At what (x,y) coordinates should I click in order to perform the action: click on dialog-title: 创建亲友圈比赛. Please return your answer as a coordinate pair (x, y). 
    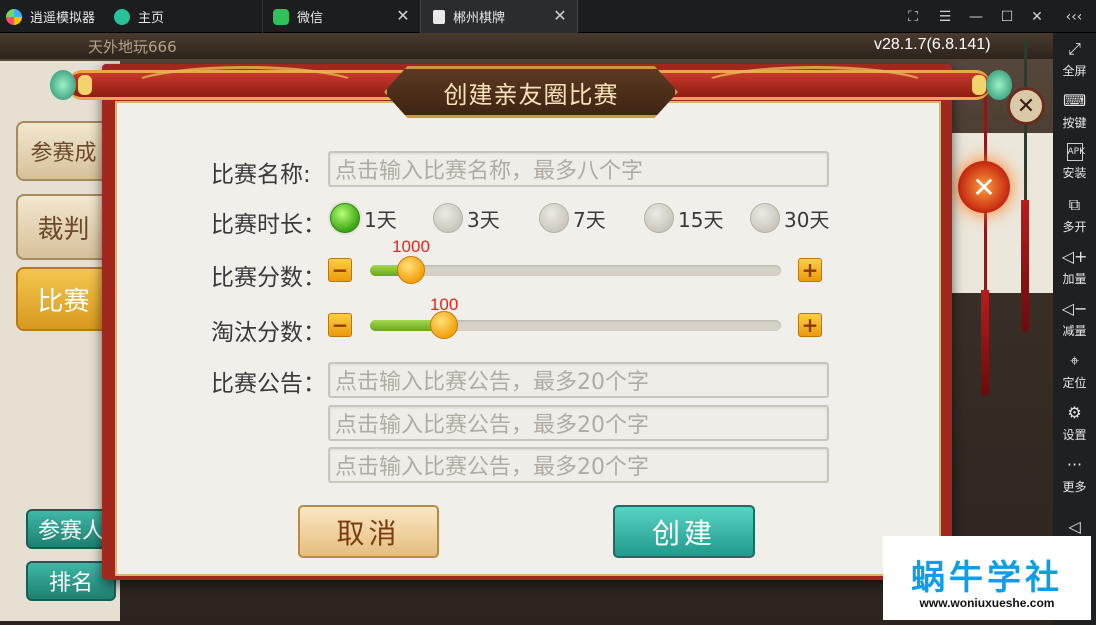
    Looking at the image, I should click on (531, 94).